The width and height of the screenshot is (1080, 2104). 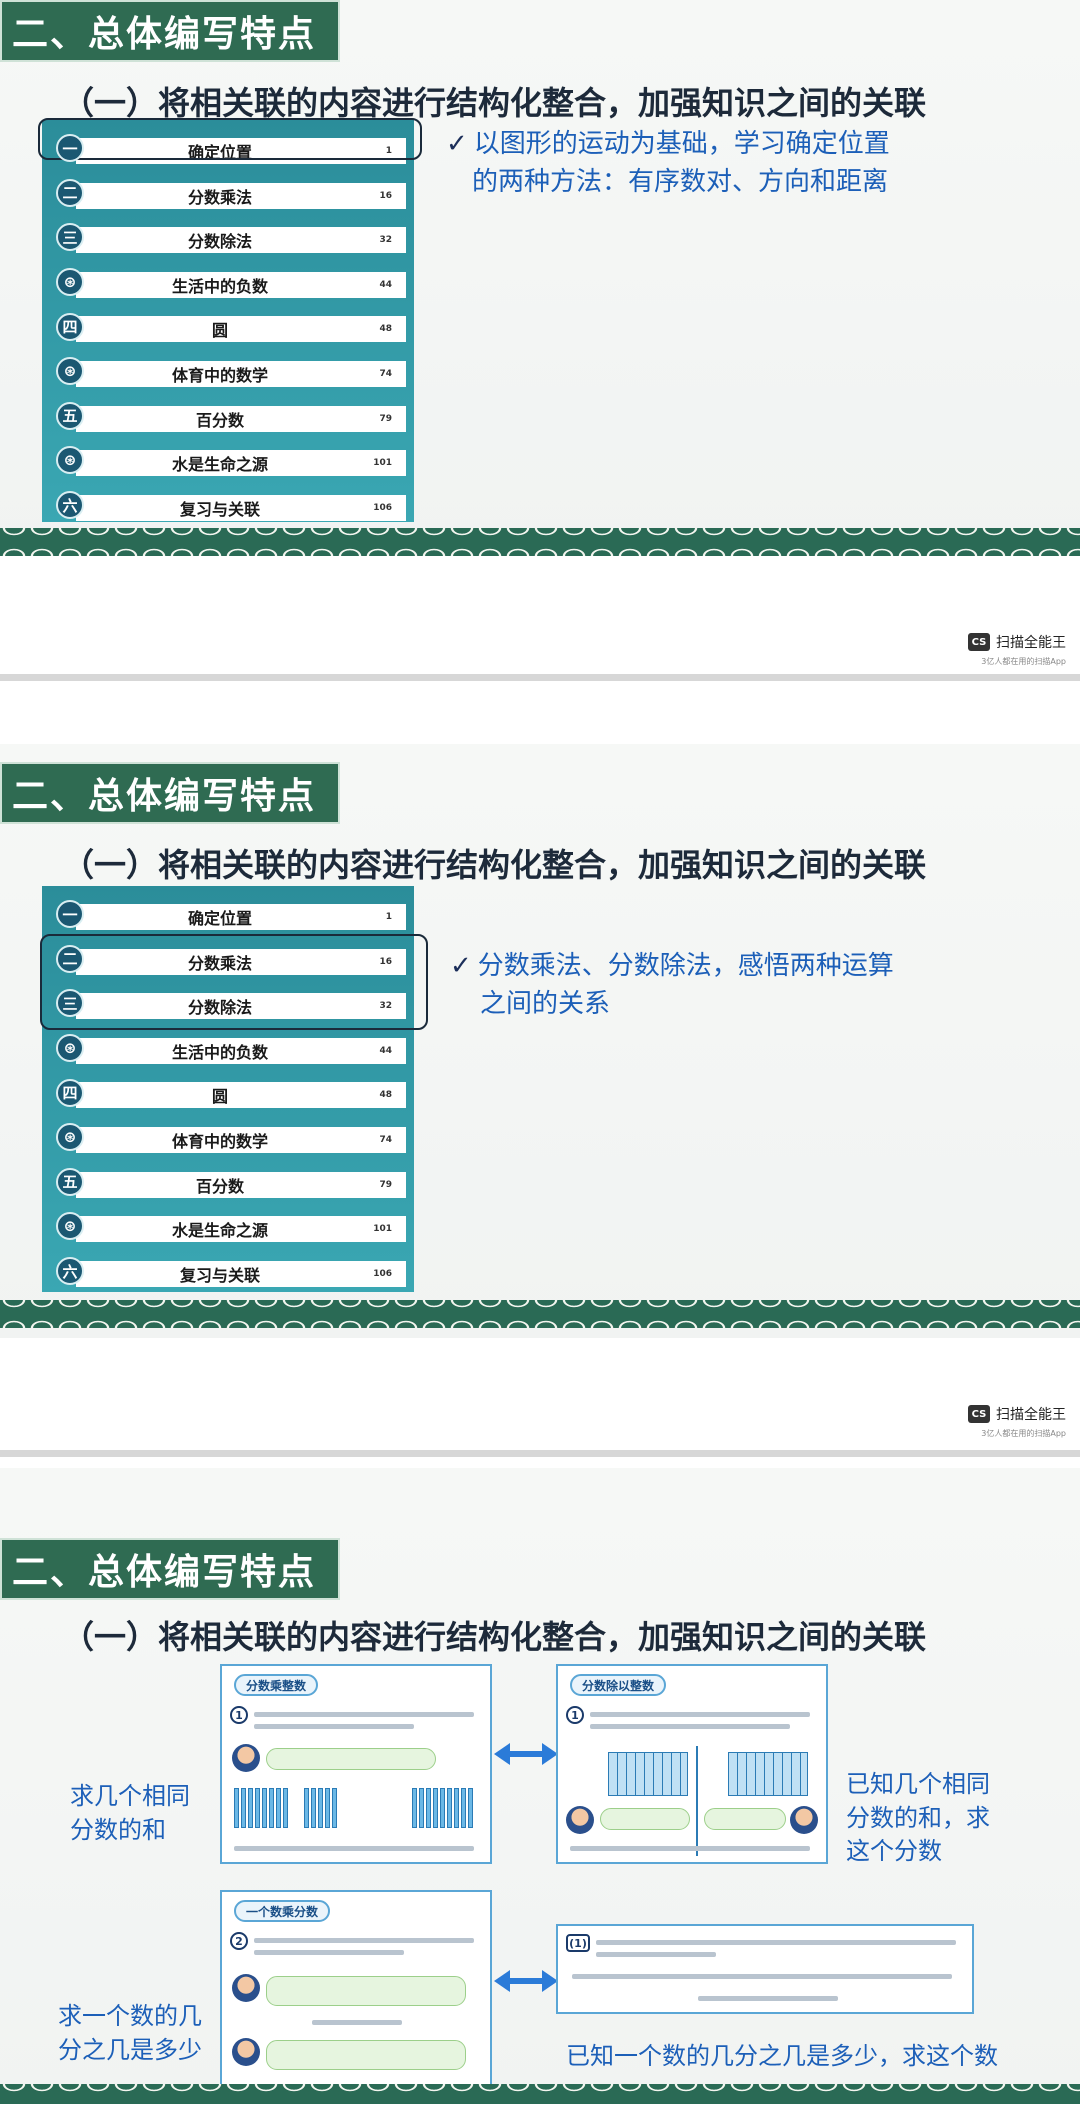 What do you see at coordinates (356, 1988) in the screenshot?
I see `textbook-excerpt-card: 一个数乘分数 2` at bounding box center [356, 1988].